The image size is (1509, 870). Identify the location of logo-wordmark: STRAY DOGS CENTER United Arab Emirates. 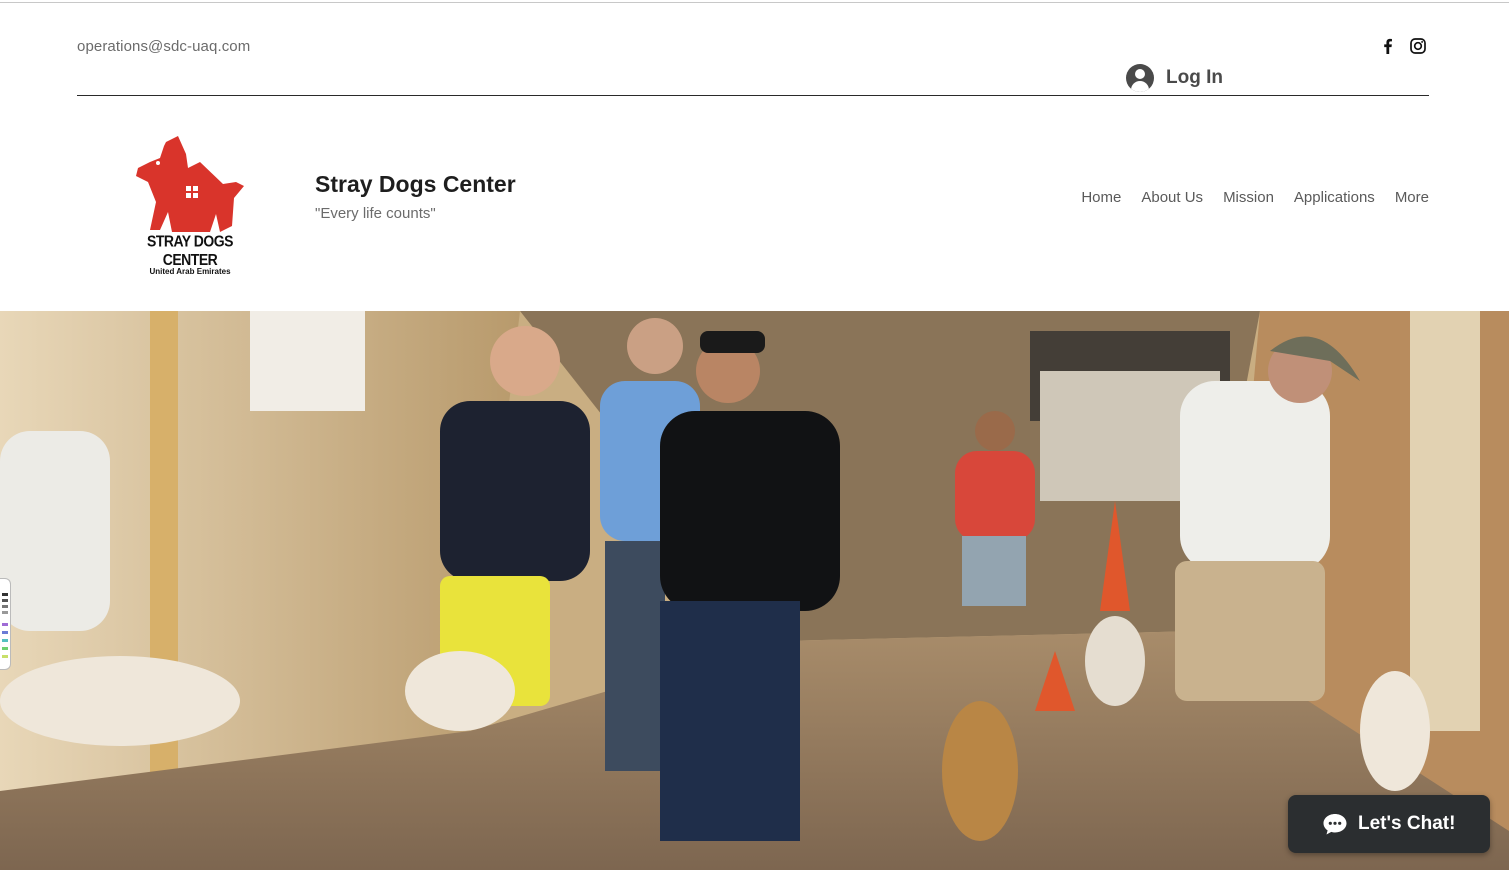
(190, 253).